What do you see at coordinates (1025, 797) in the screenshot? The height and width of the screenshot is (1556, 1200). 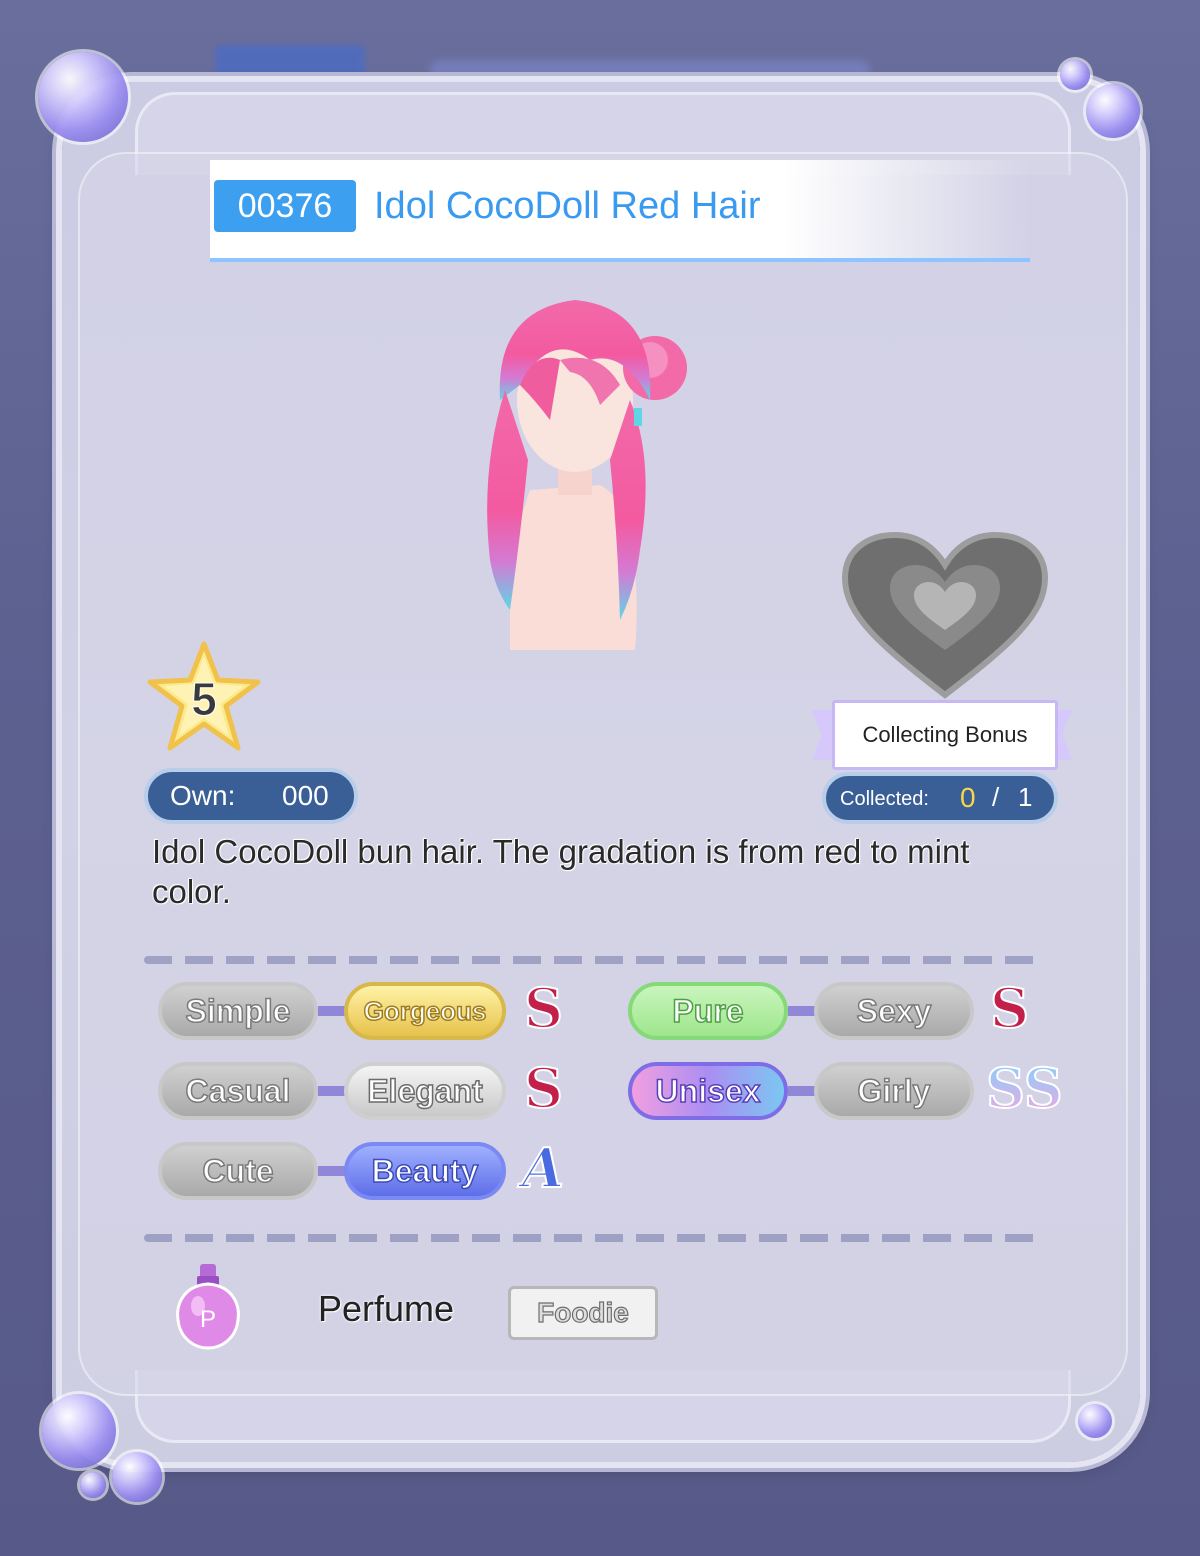 I see `collected-total: 1` at bounding box center [1025, 797].